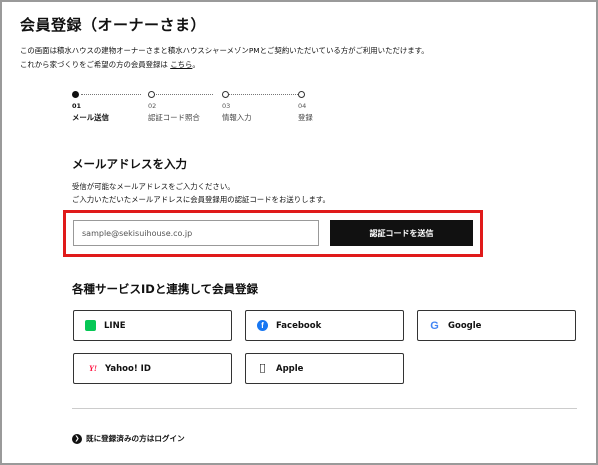 This screenshot has width=598, height=465. Describe the element at coordinates (152, 325) in the screenshot. I see `line-login-button: LINE` at that location.